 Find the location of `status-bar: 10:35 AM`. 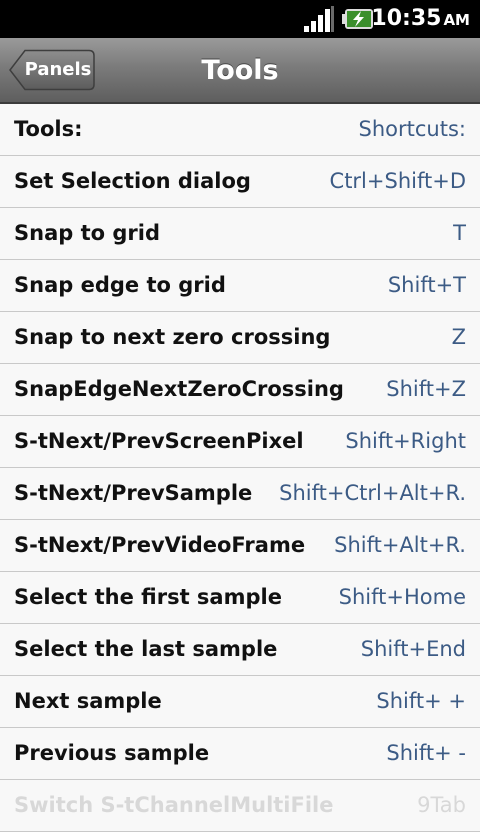

status-bar: 10:35 AM is located at coordinates (240, 19).